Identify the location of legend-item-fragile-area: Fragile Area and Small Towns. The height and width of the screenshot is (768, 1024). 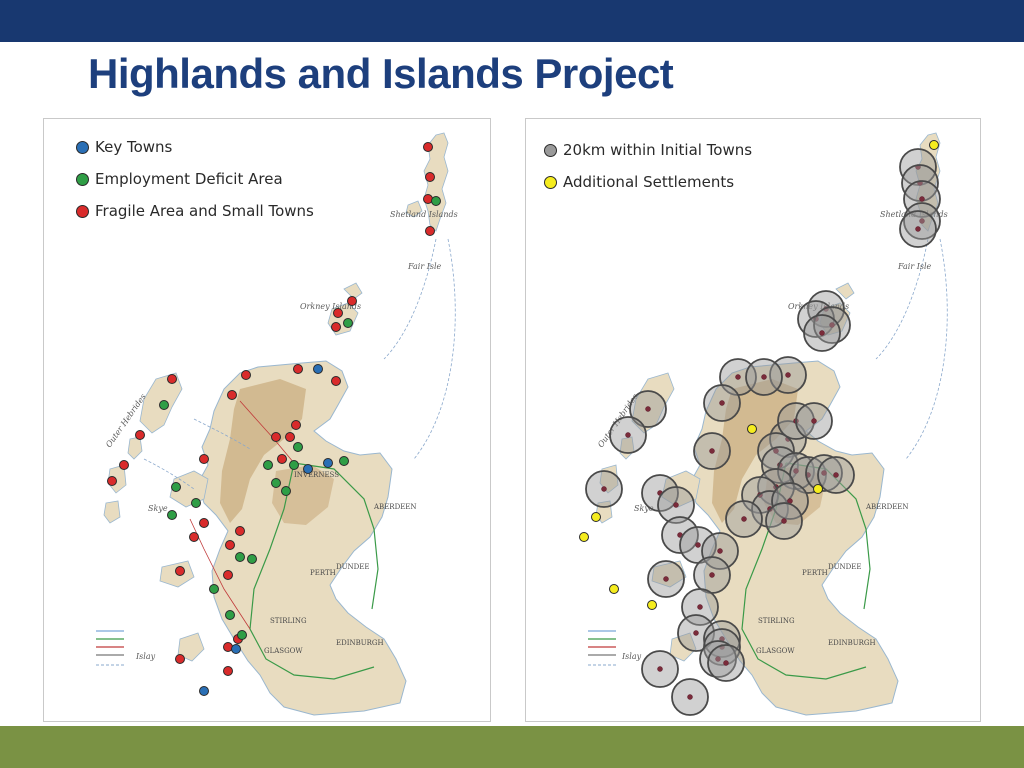
(195, 211).